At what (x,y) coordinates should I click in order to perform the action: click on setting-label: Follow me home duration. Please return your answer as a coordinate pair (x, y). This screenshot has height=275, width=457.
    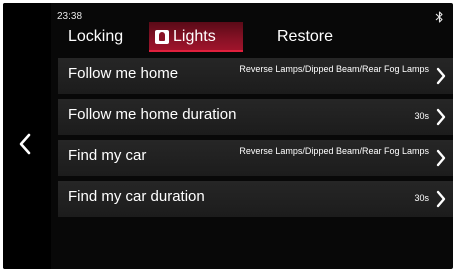
    Looking at the image, I should click on (152, 114).